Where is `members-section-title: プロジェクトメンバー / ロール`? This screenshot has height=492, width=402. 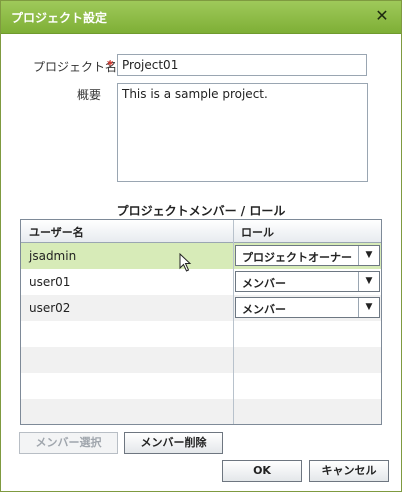 members-section-title: プロジェクトメンバー / ロール is located at coordinates (201, 211).